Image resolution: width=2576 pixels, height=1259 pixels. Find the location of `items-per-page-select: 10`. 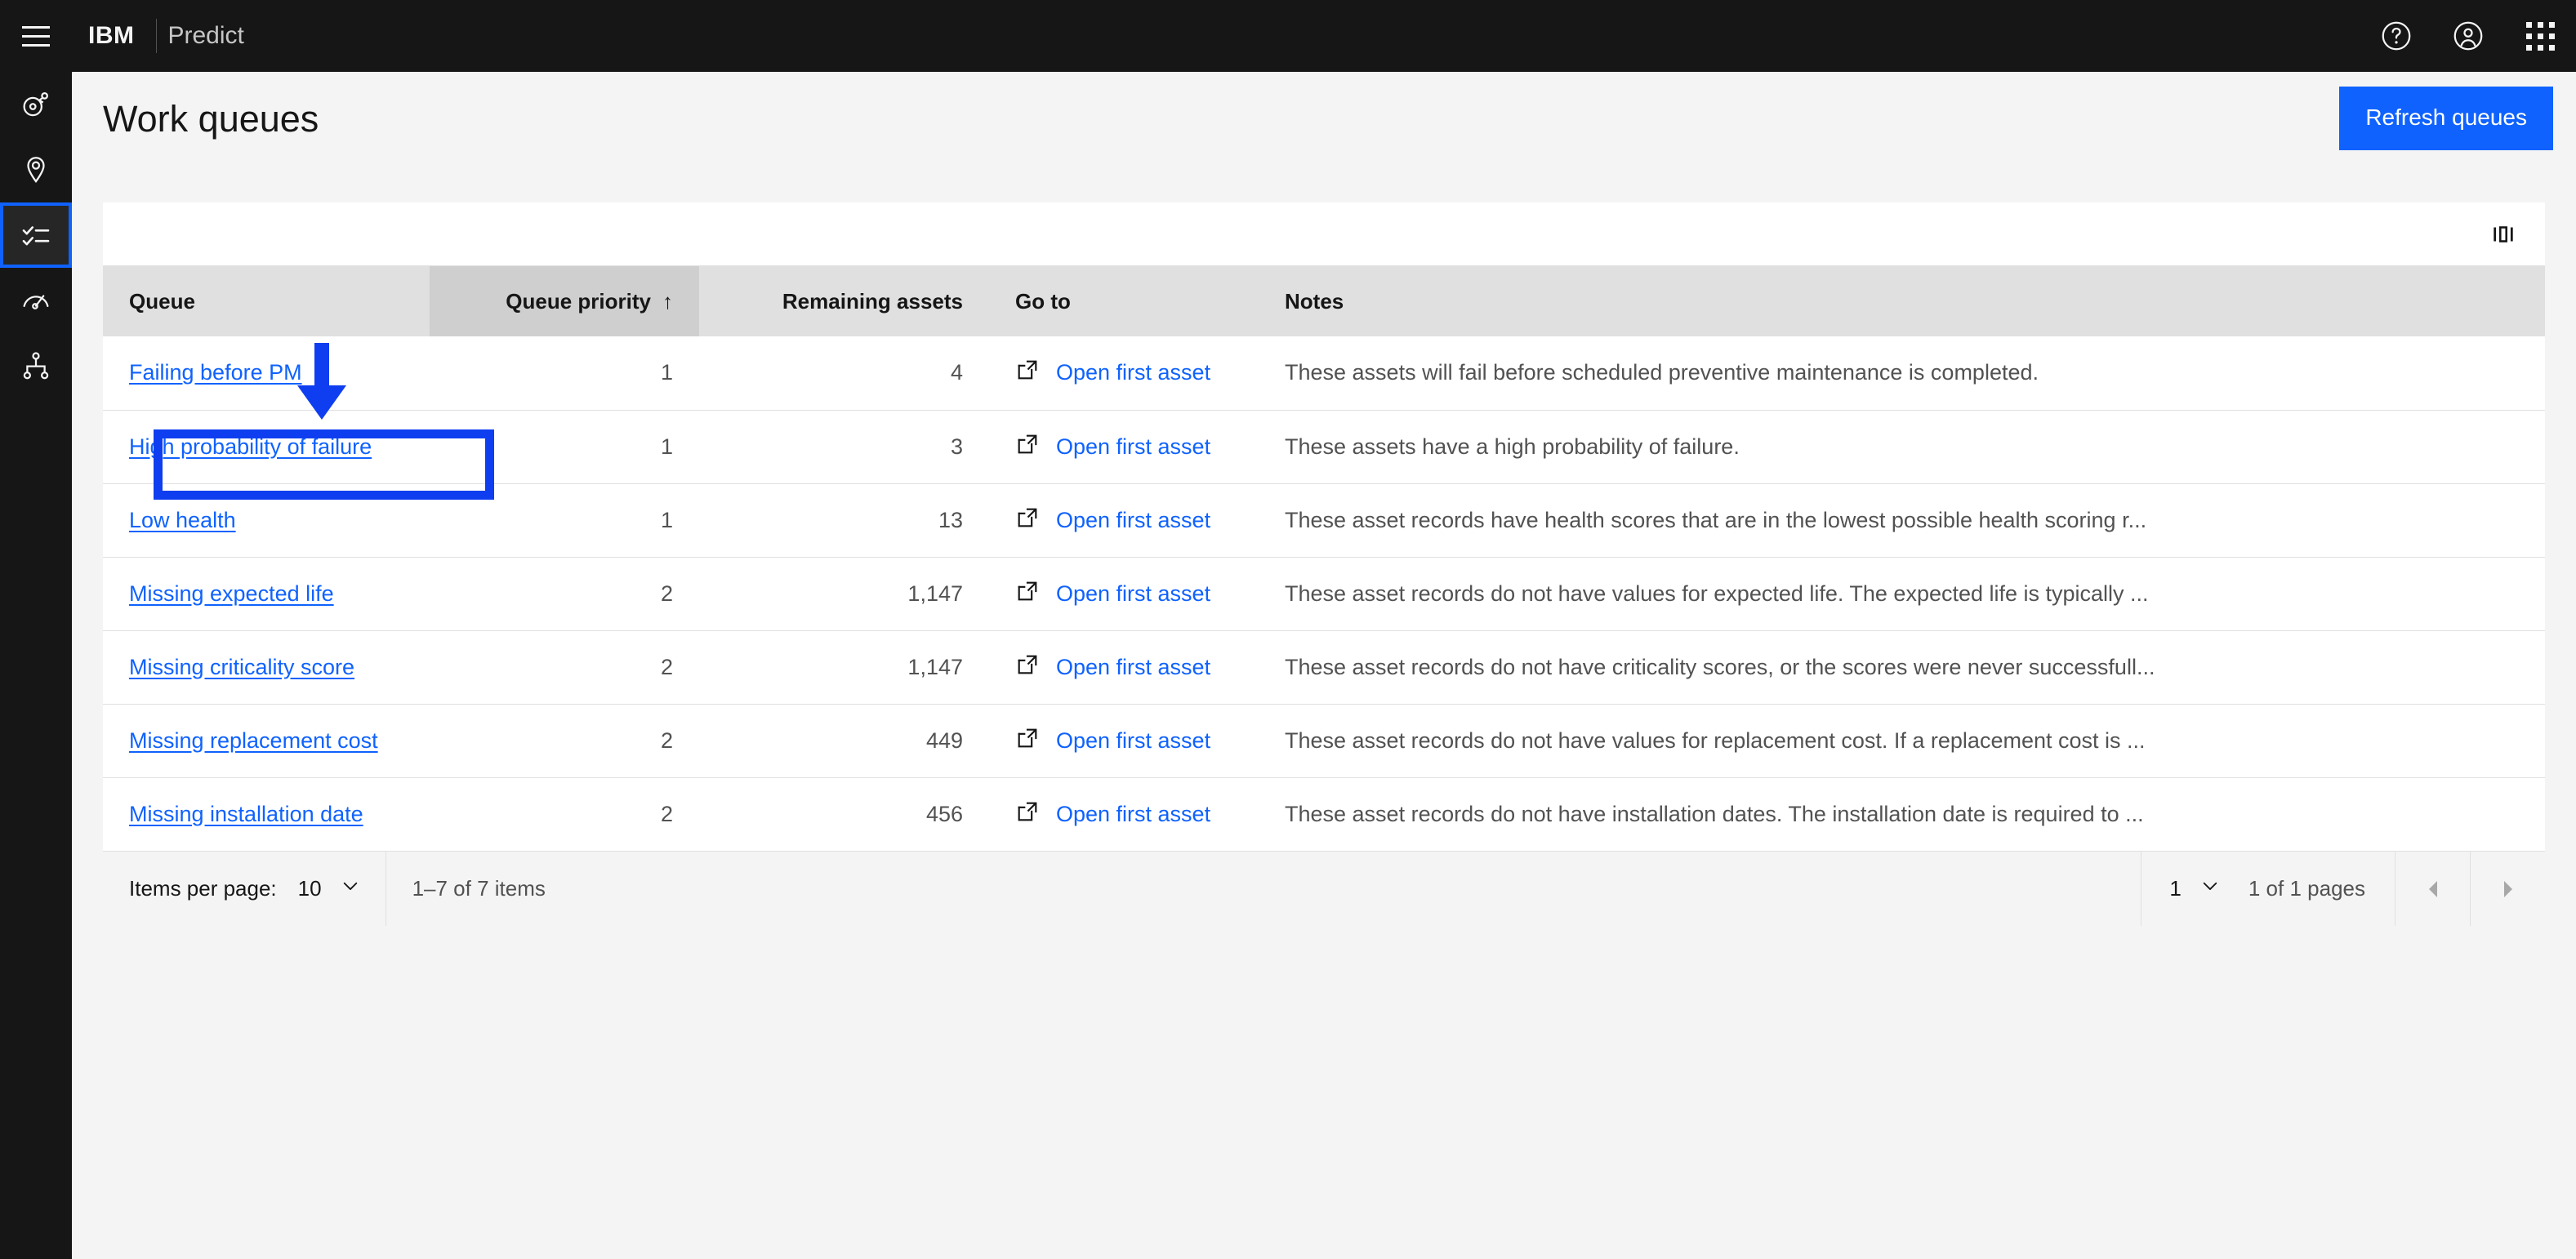

items-per-page-select: 10 is located at coordinates (329, 888).